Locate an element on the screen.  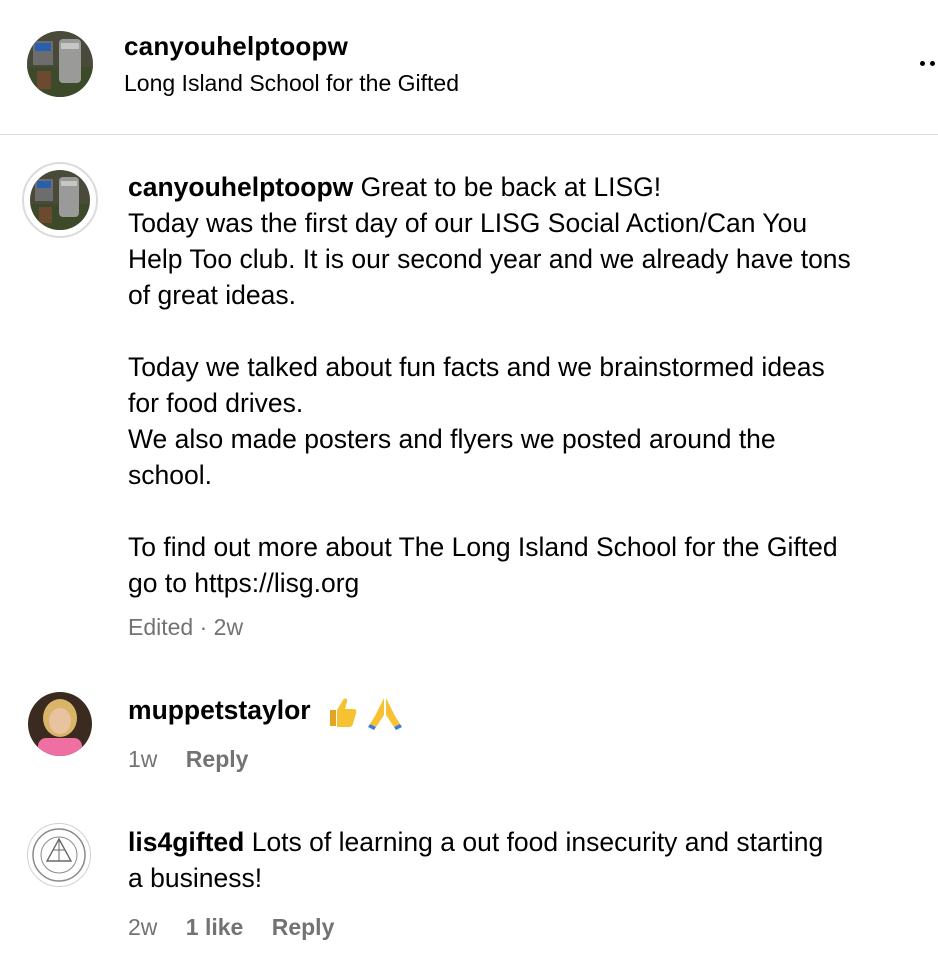
caption-line: for food drives. is located at coordinates (216, 403).